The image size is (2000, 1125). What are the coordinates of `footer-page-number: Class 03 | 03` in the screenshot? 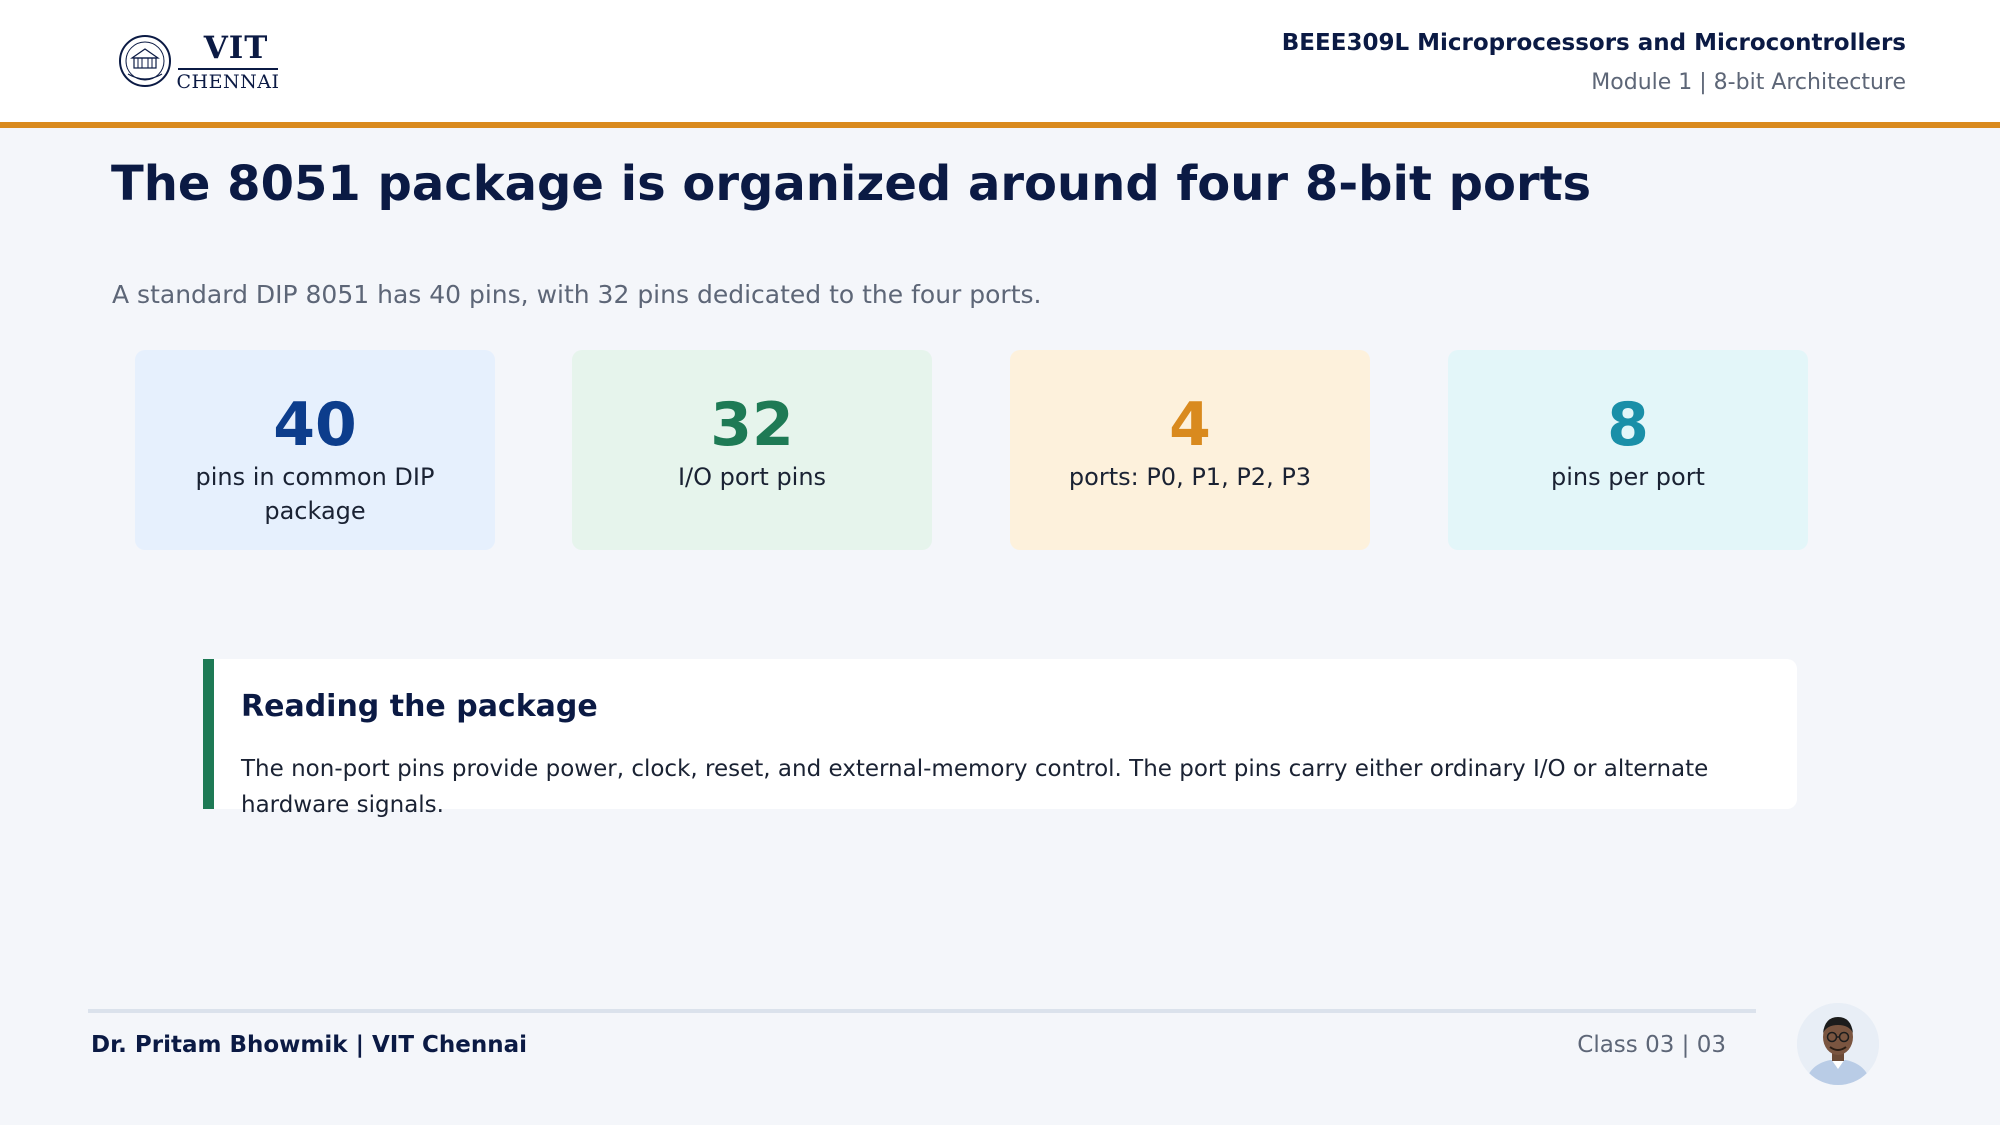 It's located at (1651, 1045).